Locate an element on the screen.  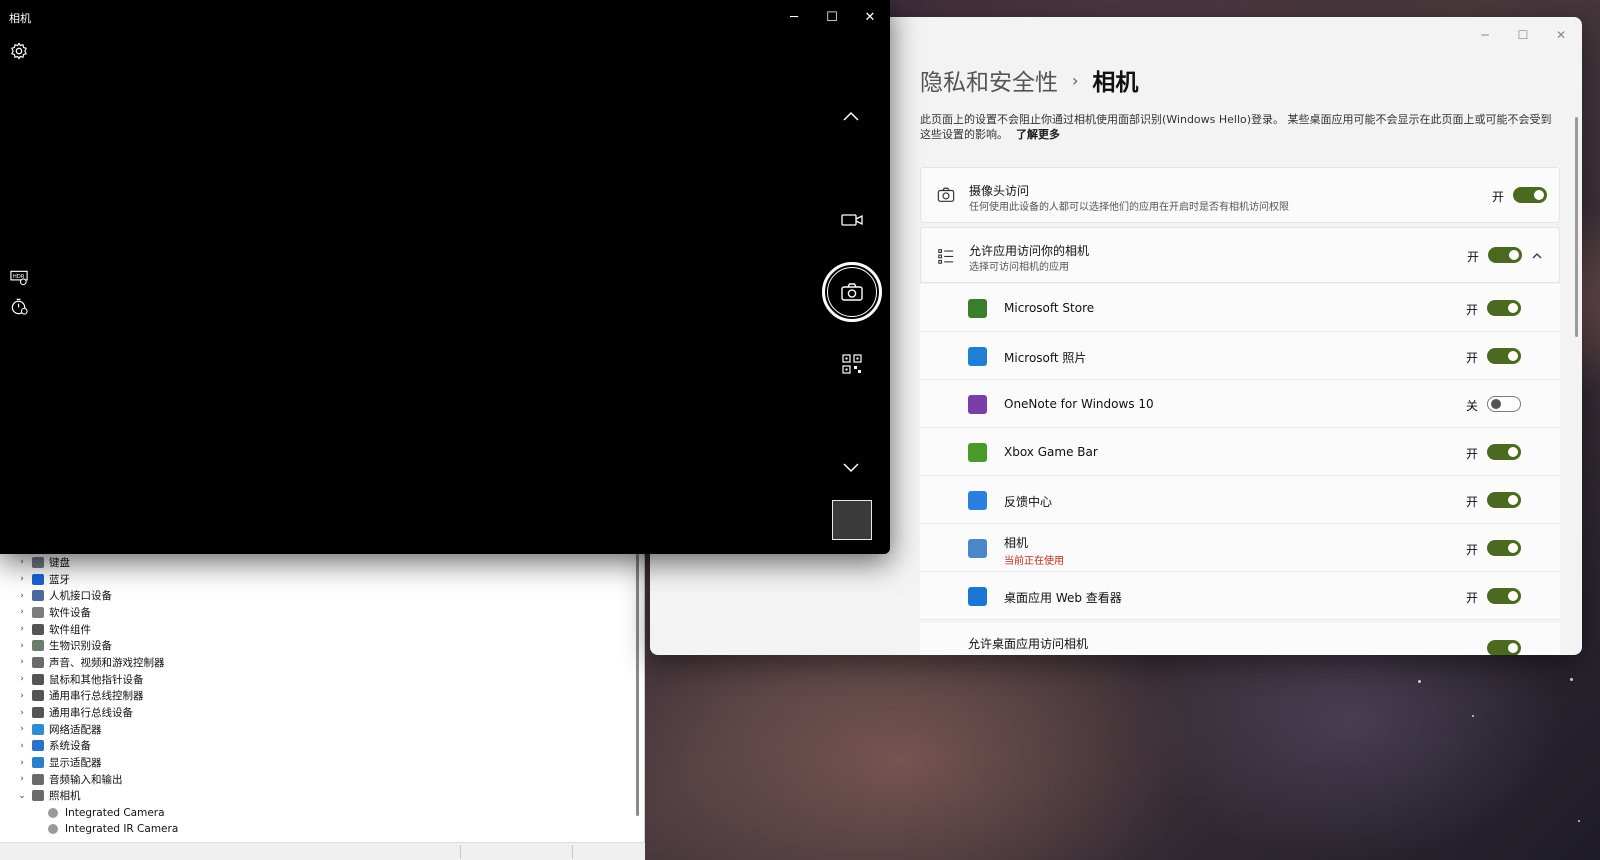
app-name: OneNote for Windows 10 is located at coordinates (1079, 404).